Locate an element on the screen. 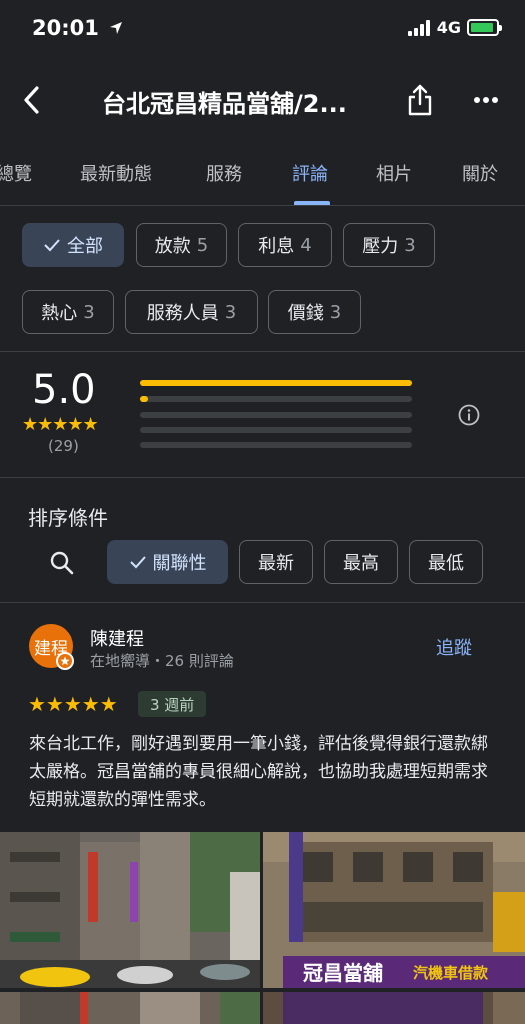 This screenshot has height=1024, width=525. filter-chip-interest: 利息 4 is located at coordinates (285, 245).